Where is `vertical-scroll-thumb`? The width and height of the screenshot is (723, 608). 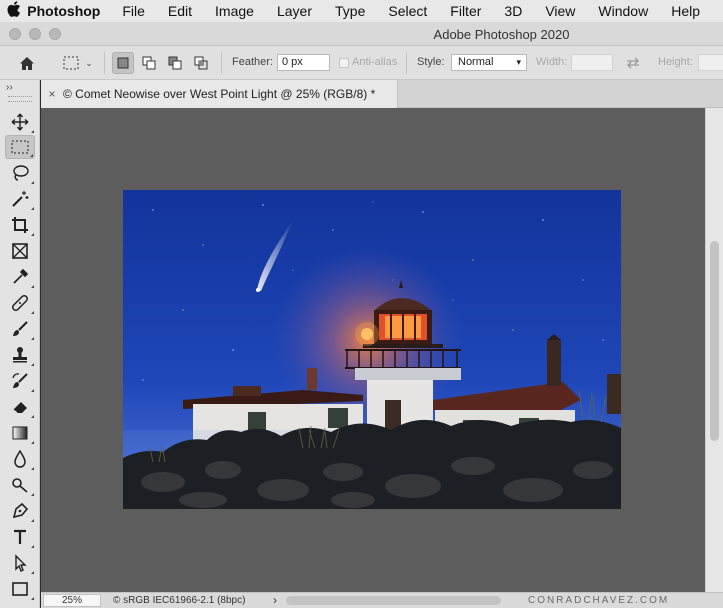 vertical-scroll-thumb is located at coordinates (714, 341).